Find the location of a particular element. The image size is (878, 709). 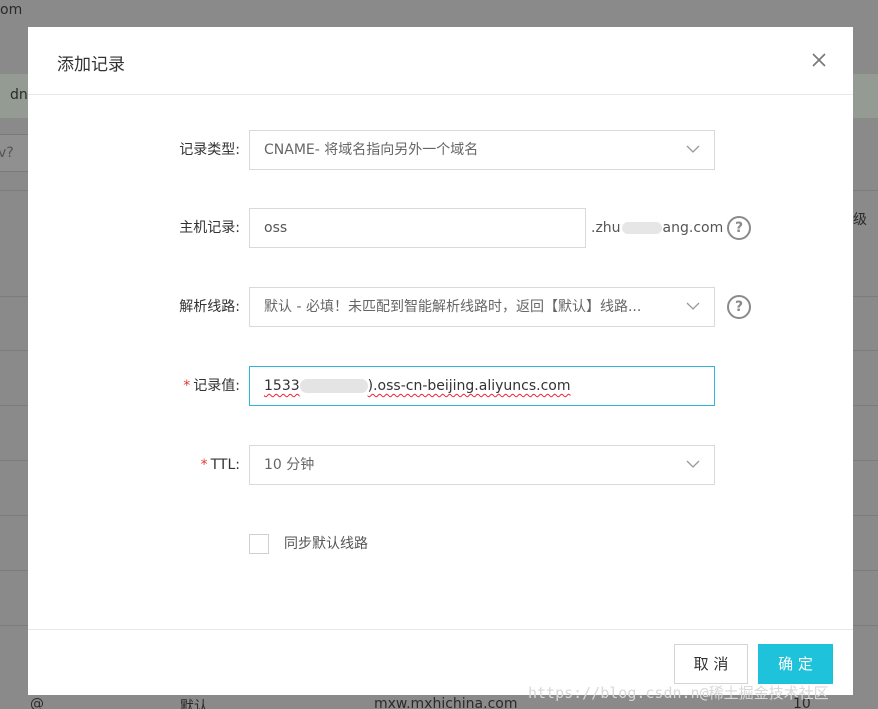

resolution-line-row: 解析线路: 默认 - 必填！未匹配到智能解析线路时，返回【默认】线路... ? is located at coordinates (440, 307).